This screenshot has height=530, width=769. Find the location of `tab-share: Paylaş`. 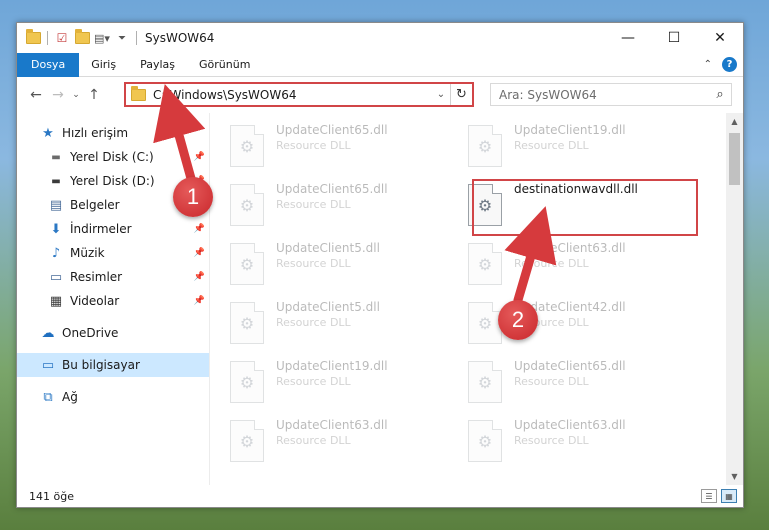

tab-share: Paylaş is located at coordinates (157, 65).